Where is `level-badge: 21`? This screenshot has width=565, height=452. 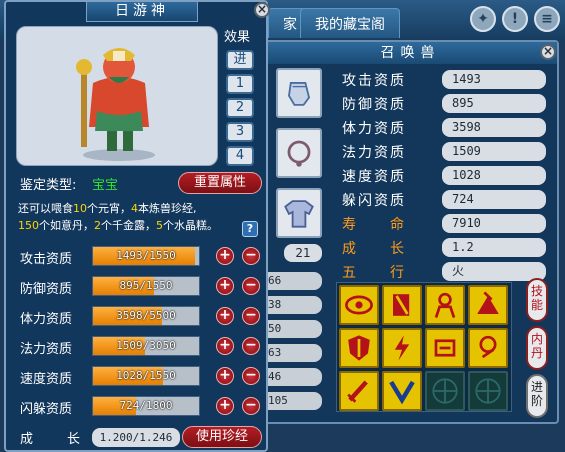
level-badge: 21 is located at coordinates (303, 253).